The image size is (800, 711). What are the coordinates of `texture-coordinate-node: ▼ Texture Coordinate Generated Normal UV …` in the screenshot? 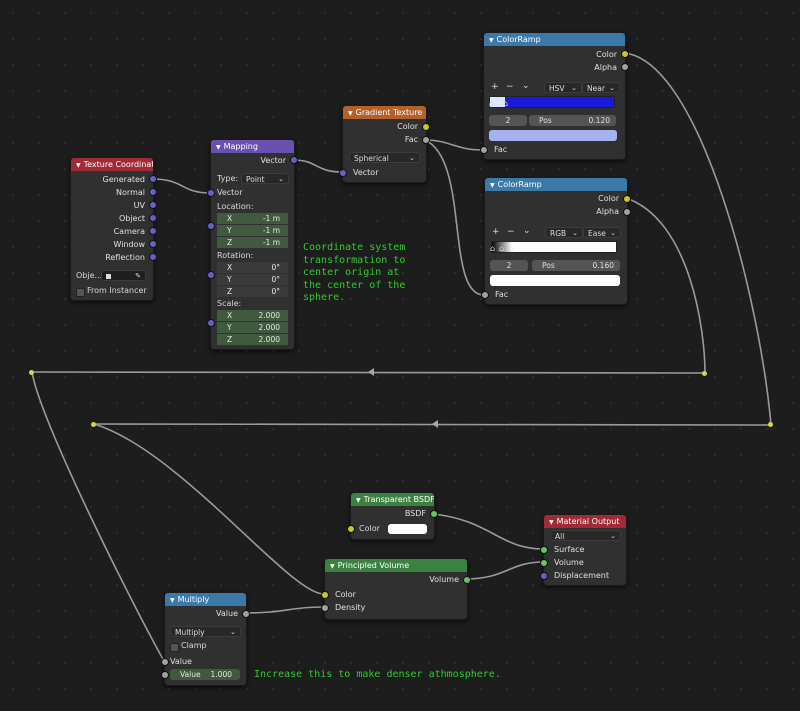 It's located at (112, 229).